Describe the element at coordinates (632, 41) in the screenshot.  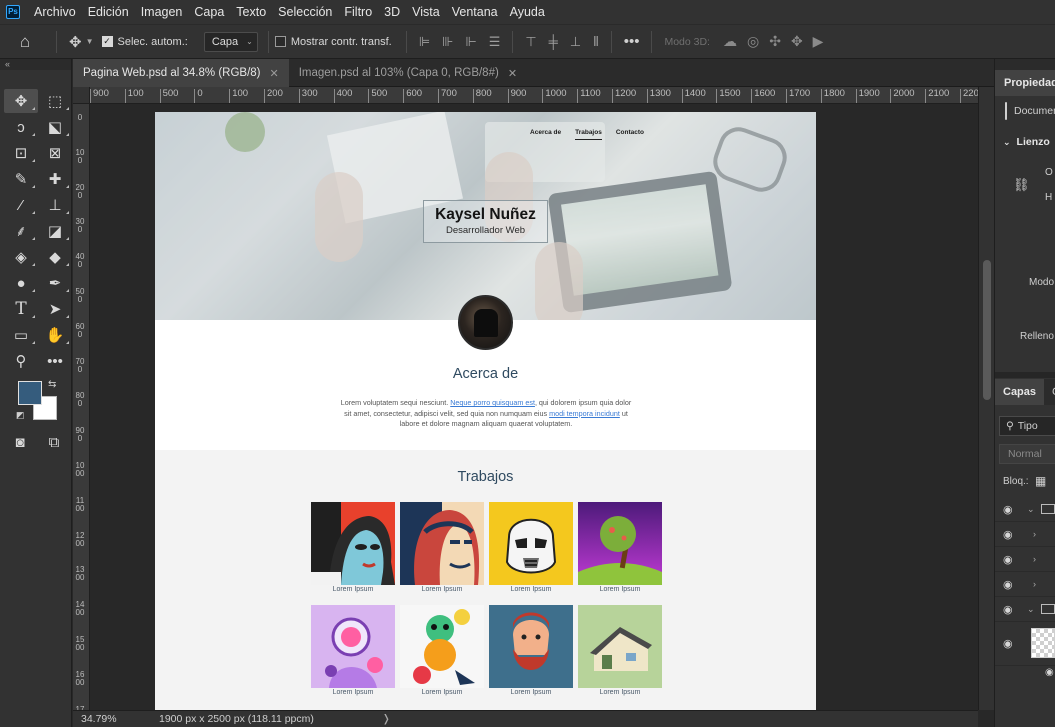
I see `more-options-icon: •••` at that location.